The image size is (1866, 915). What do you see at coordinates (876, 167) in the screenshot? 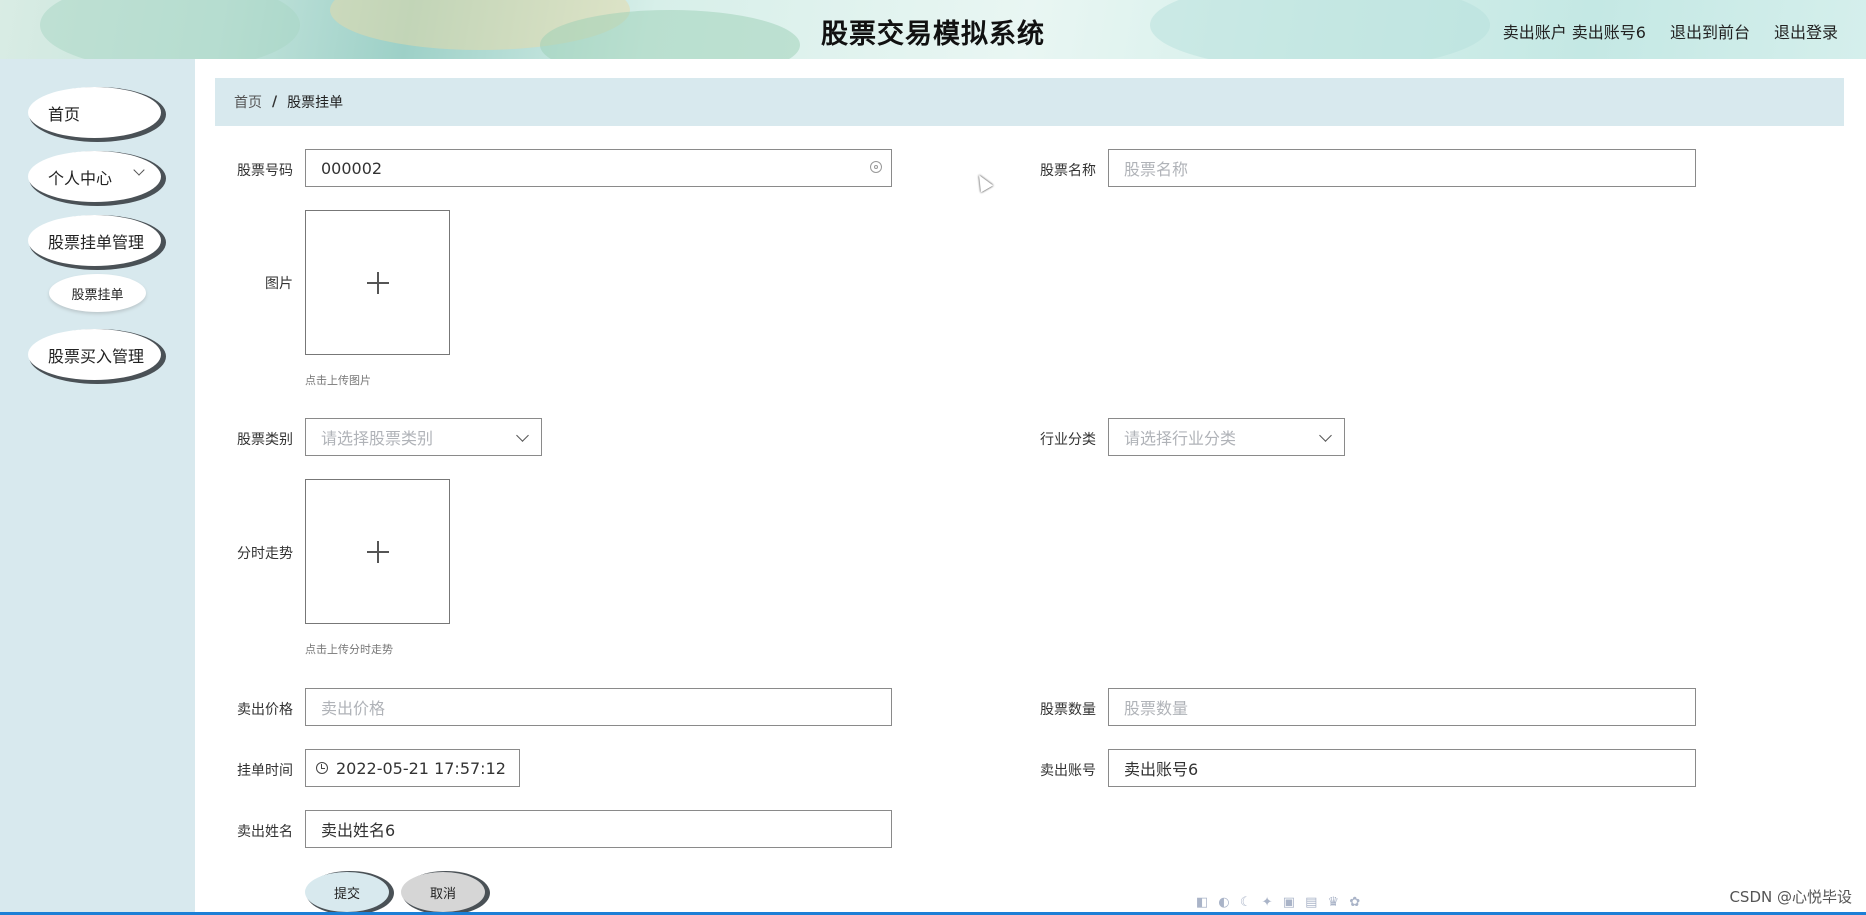
I see `clear-icon` at bounding box center [876, 167].